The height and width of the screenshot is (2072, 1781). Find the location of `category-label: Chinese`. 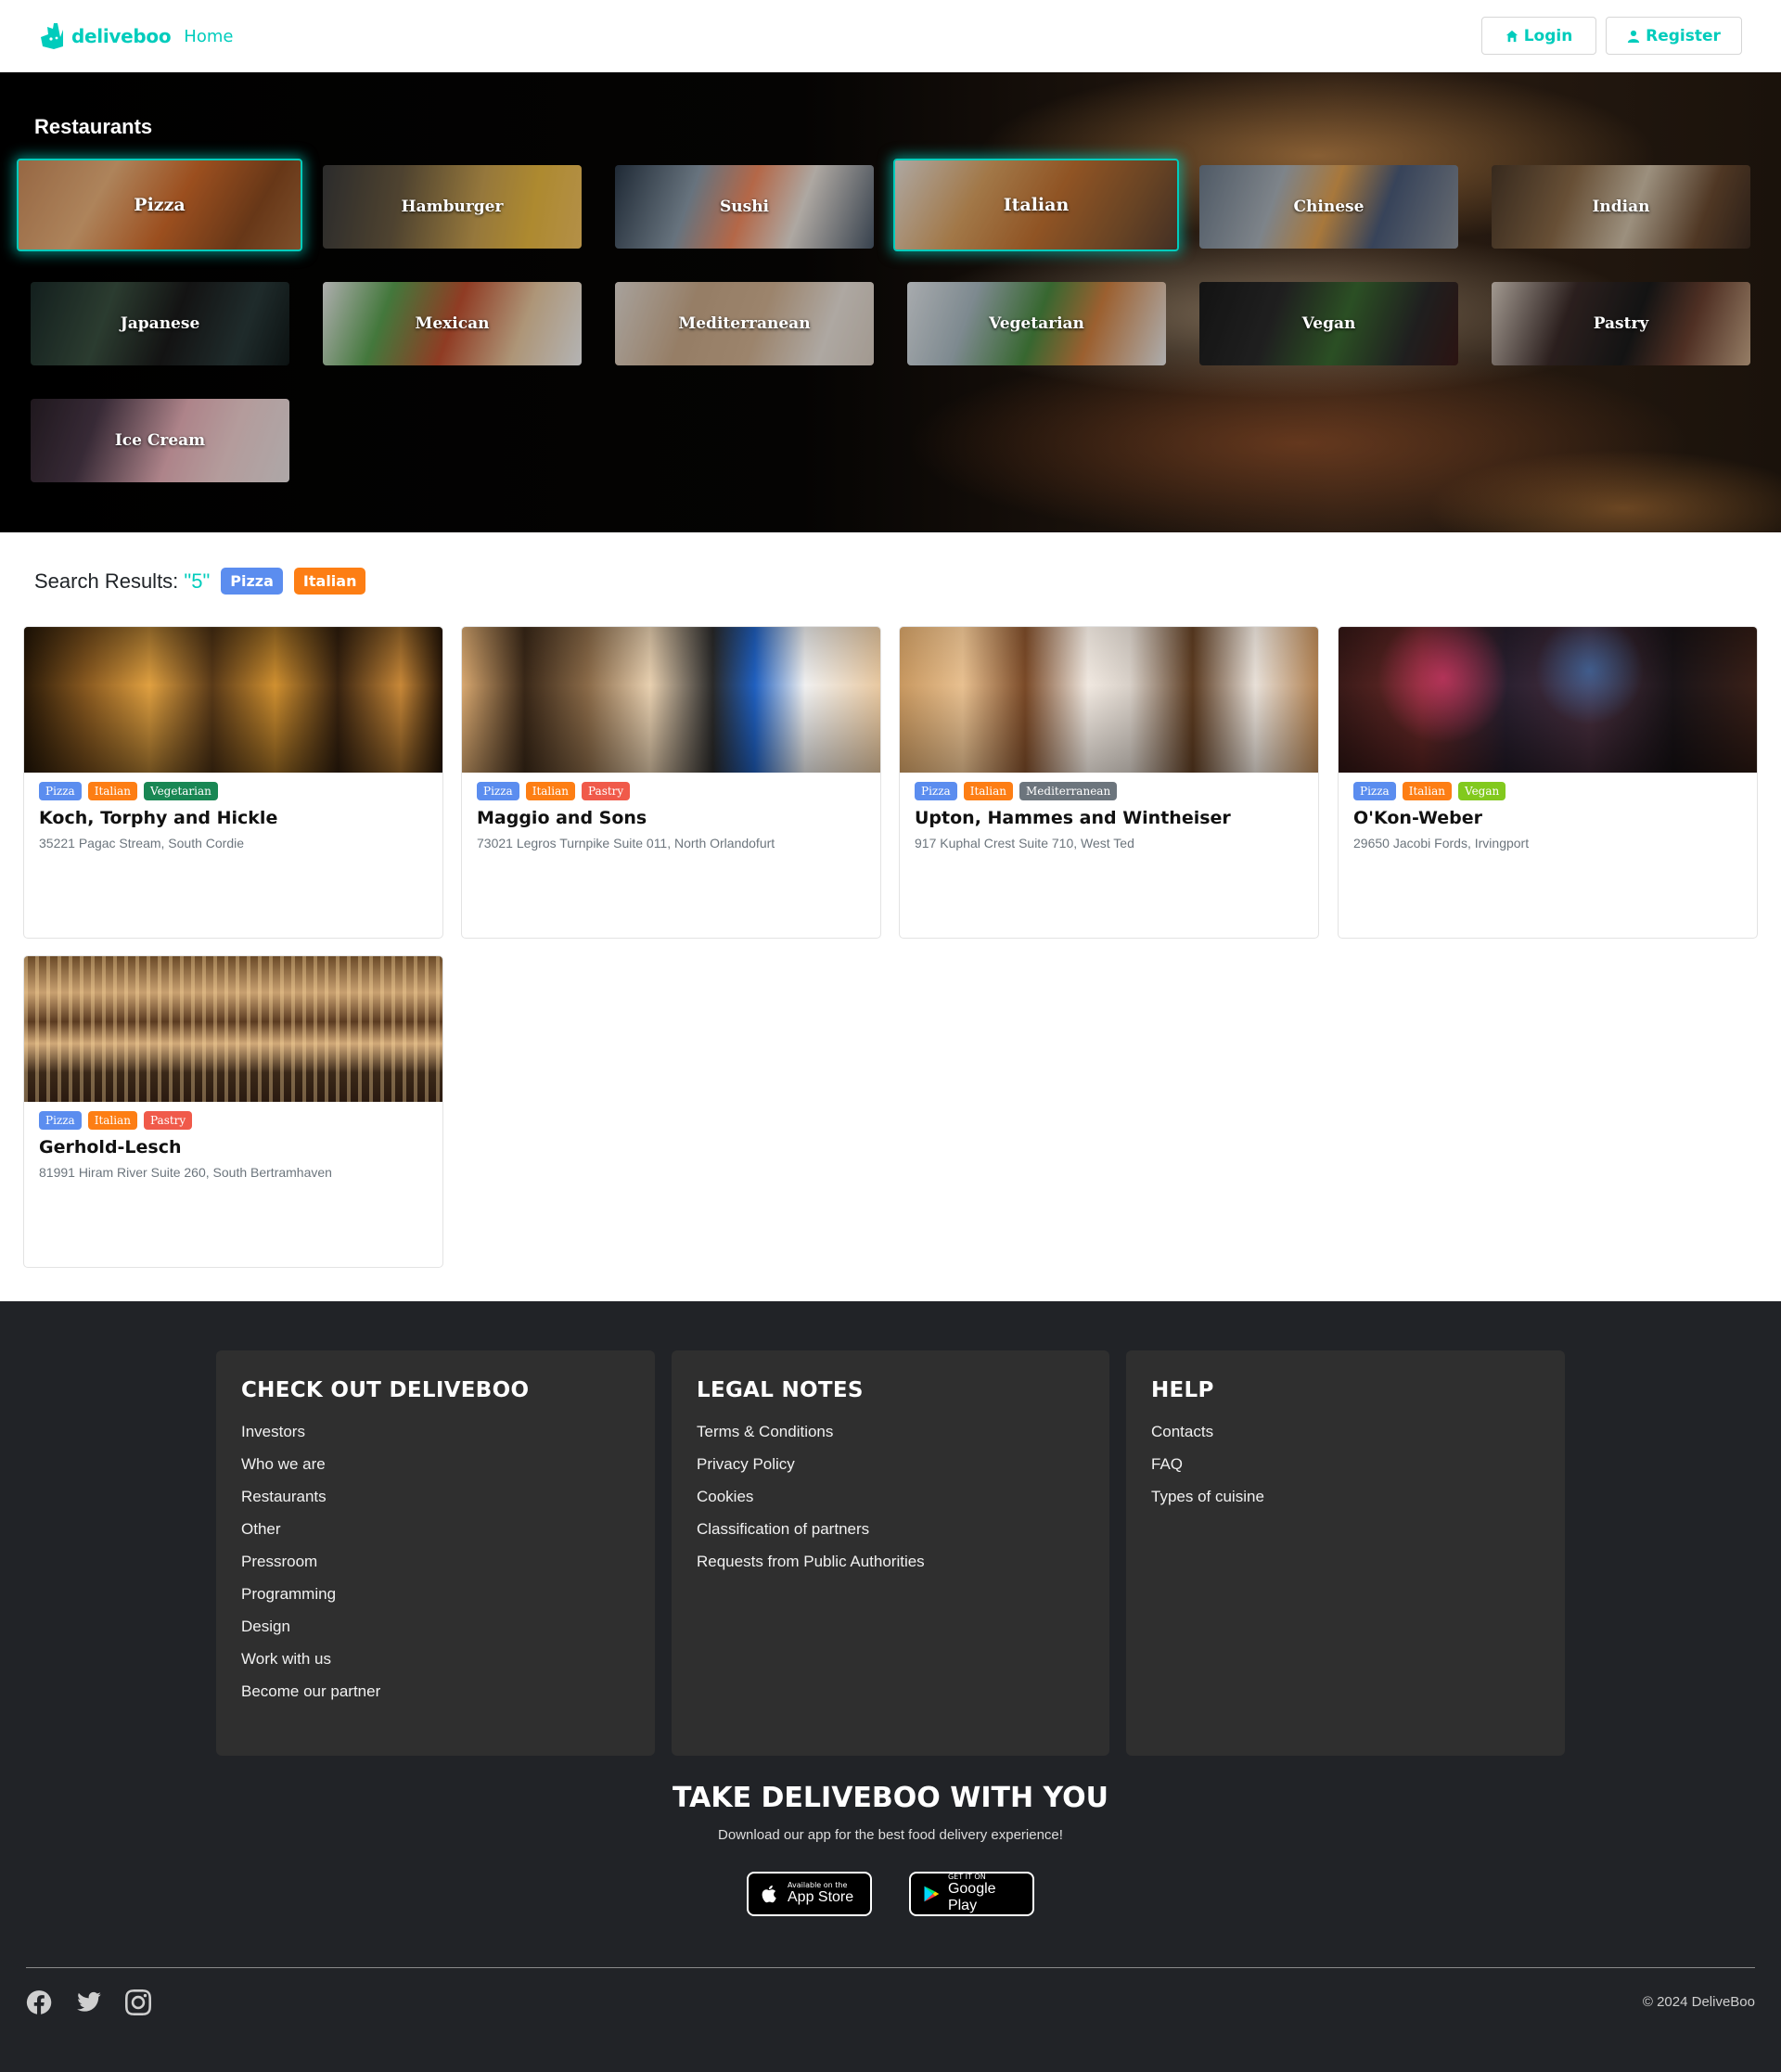

category-label: Chinese is located at coordinates (1329, 207).